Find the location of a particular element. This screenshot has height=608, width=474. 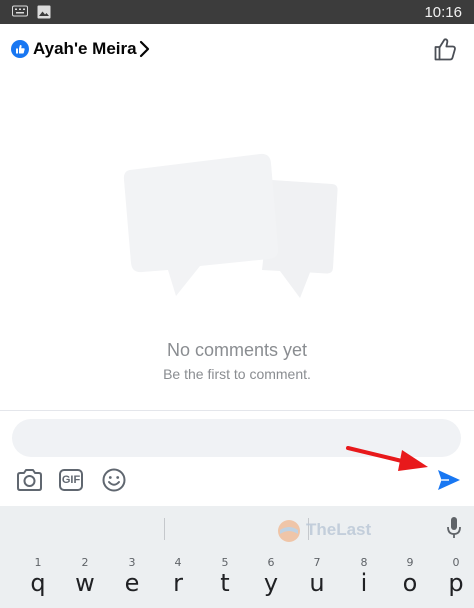

key-letter: y is located at coordinates (271, 583).